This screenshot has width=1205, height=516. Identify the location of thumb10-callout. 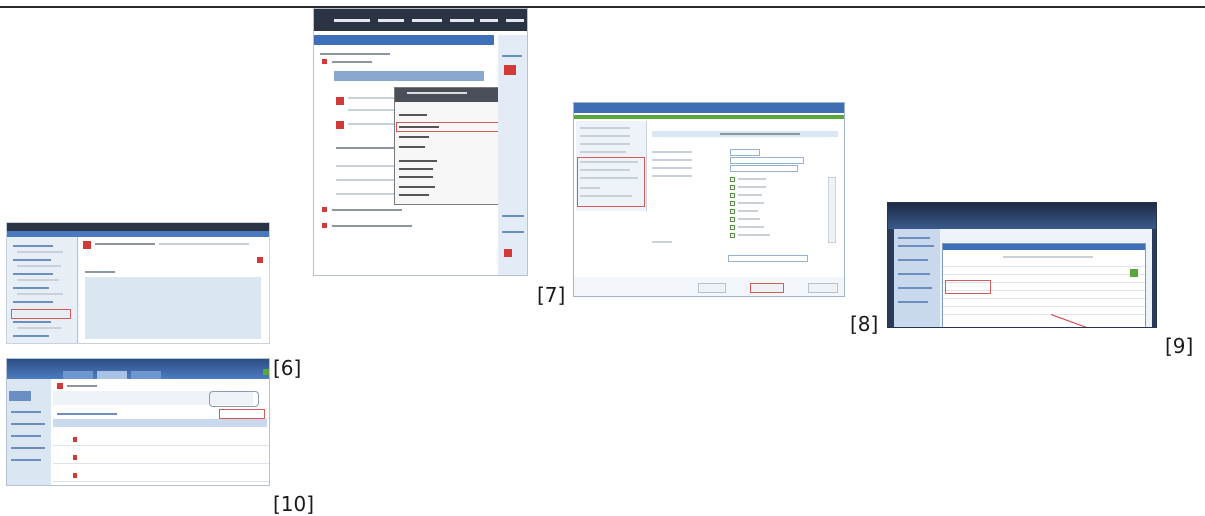
(234, 399).